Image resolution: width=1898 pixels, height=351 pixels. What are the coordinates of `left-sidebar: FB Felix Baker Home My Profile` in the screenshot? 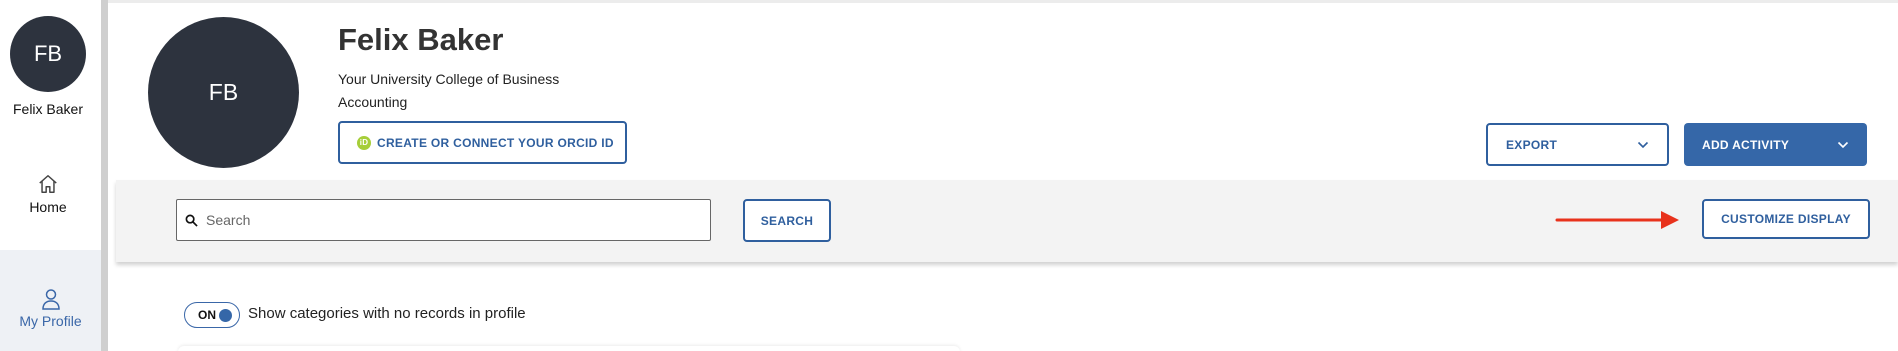 It's located at (50, 175).